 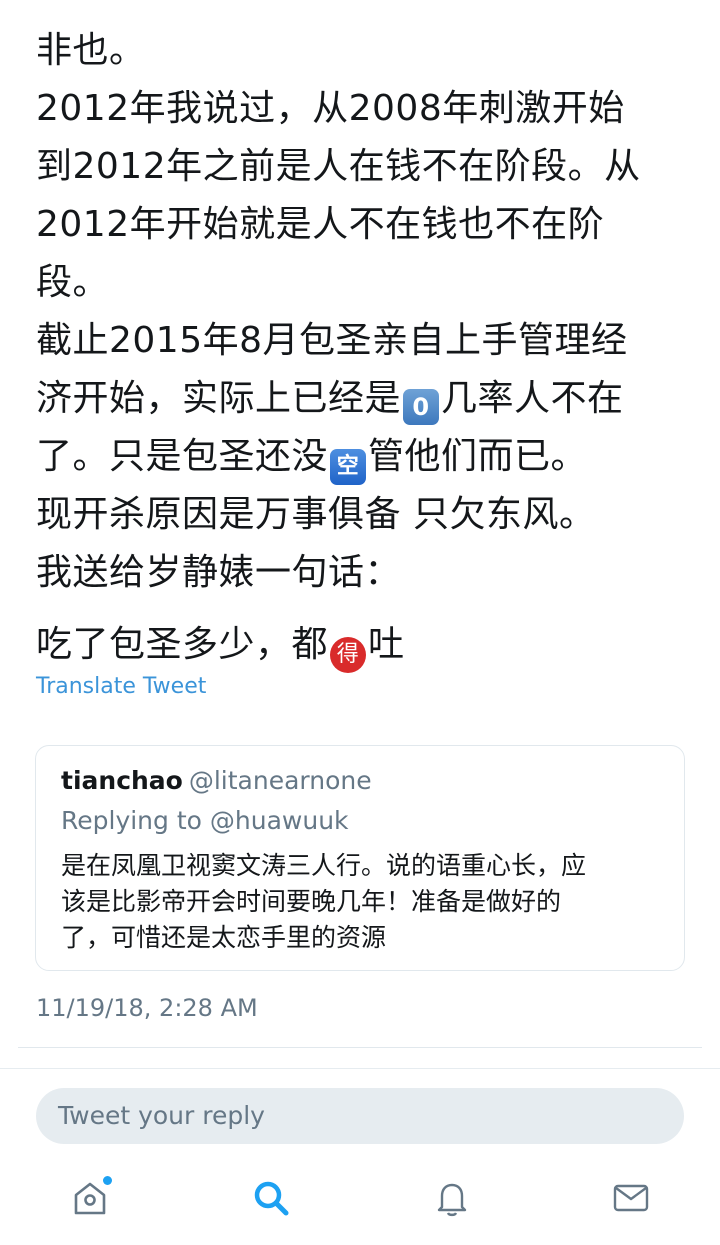 I want to click on vacancy-emoji-icon: 空, so click(x=348, y=467).